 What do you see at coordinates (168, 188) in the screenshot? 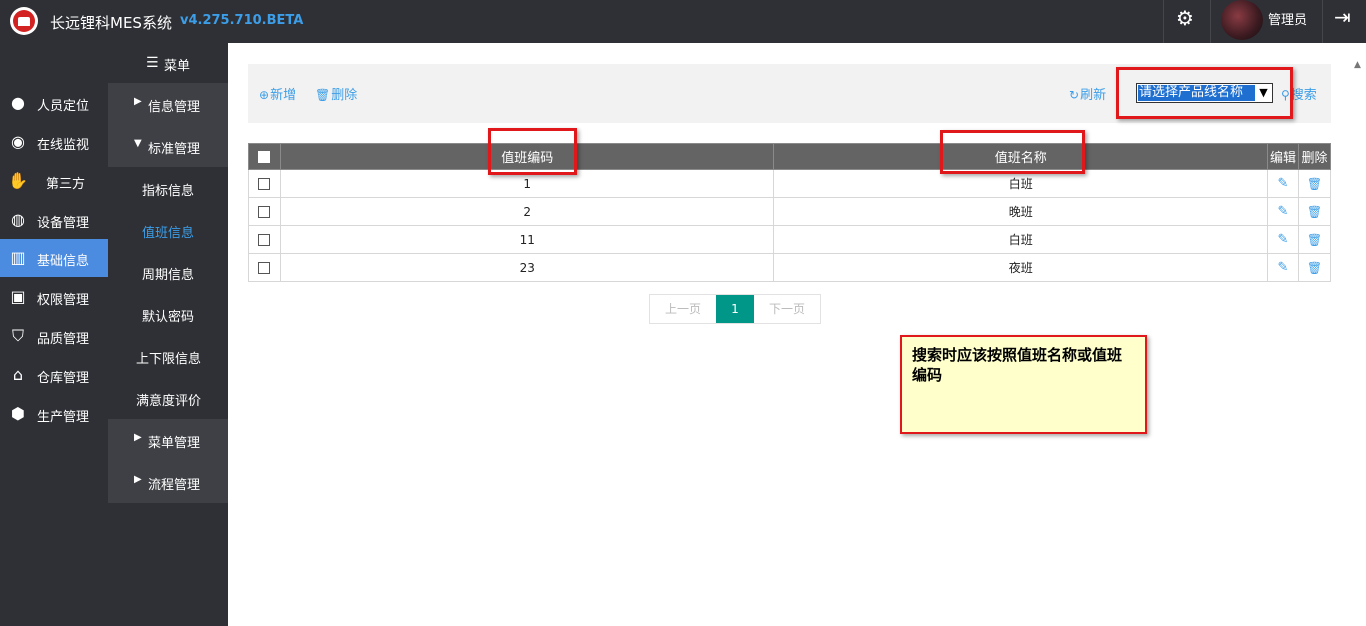
I see `sub-item-indicator-info: 指标信息` at bounding box center [168, 188].